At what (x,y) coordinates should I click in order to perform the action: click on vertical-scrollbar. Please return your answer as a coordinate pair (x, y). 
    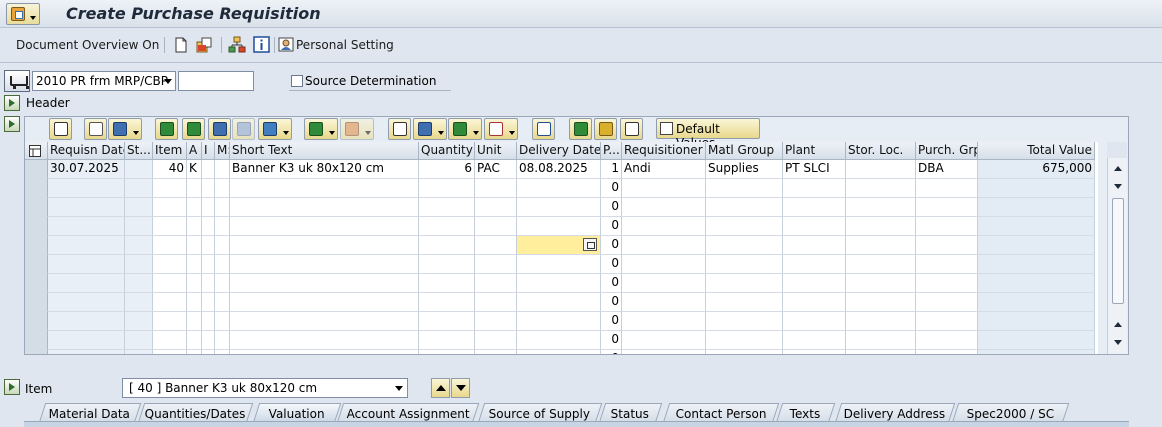
    Looking at the image, I should click on (1117, 256).